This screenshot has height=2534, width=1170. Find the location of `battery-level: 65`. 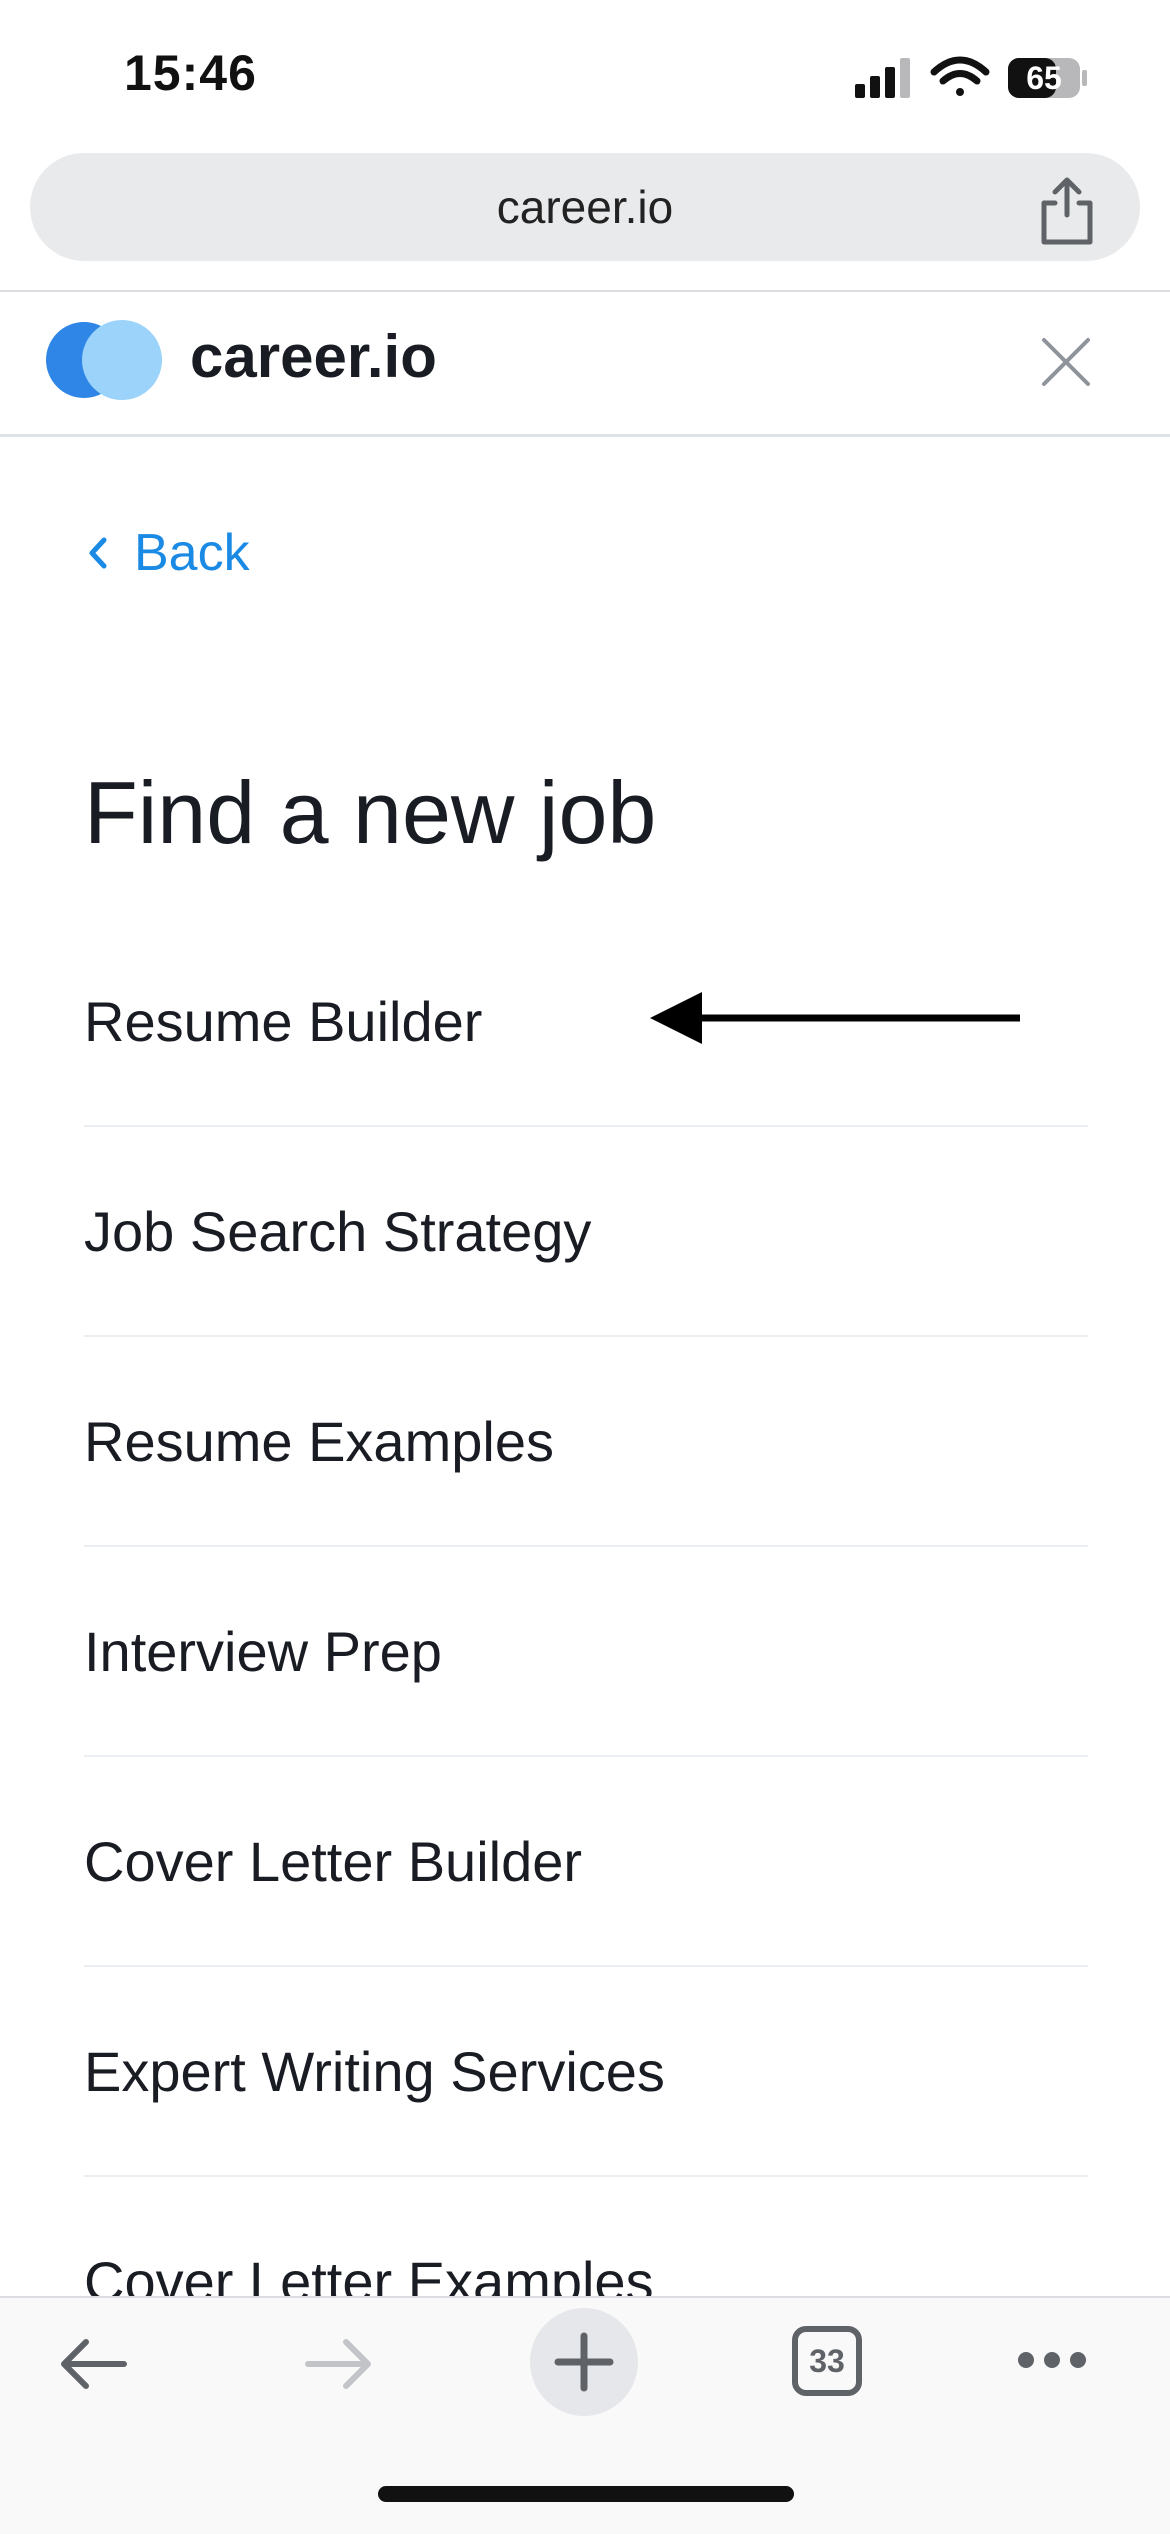

battery-level: 65 is located at coordinates (1044, 78).